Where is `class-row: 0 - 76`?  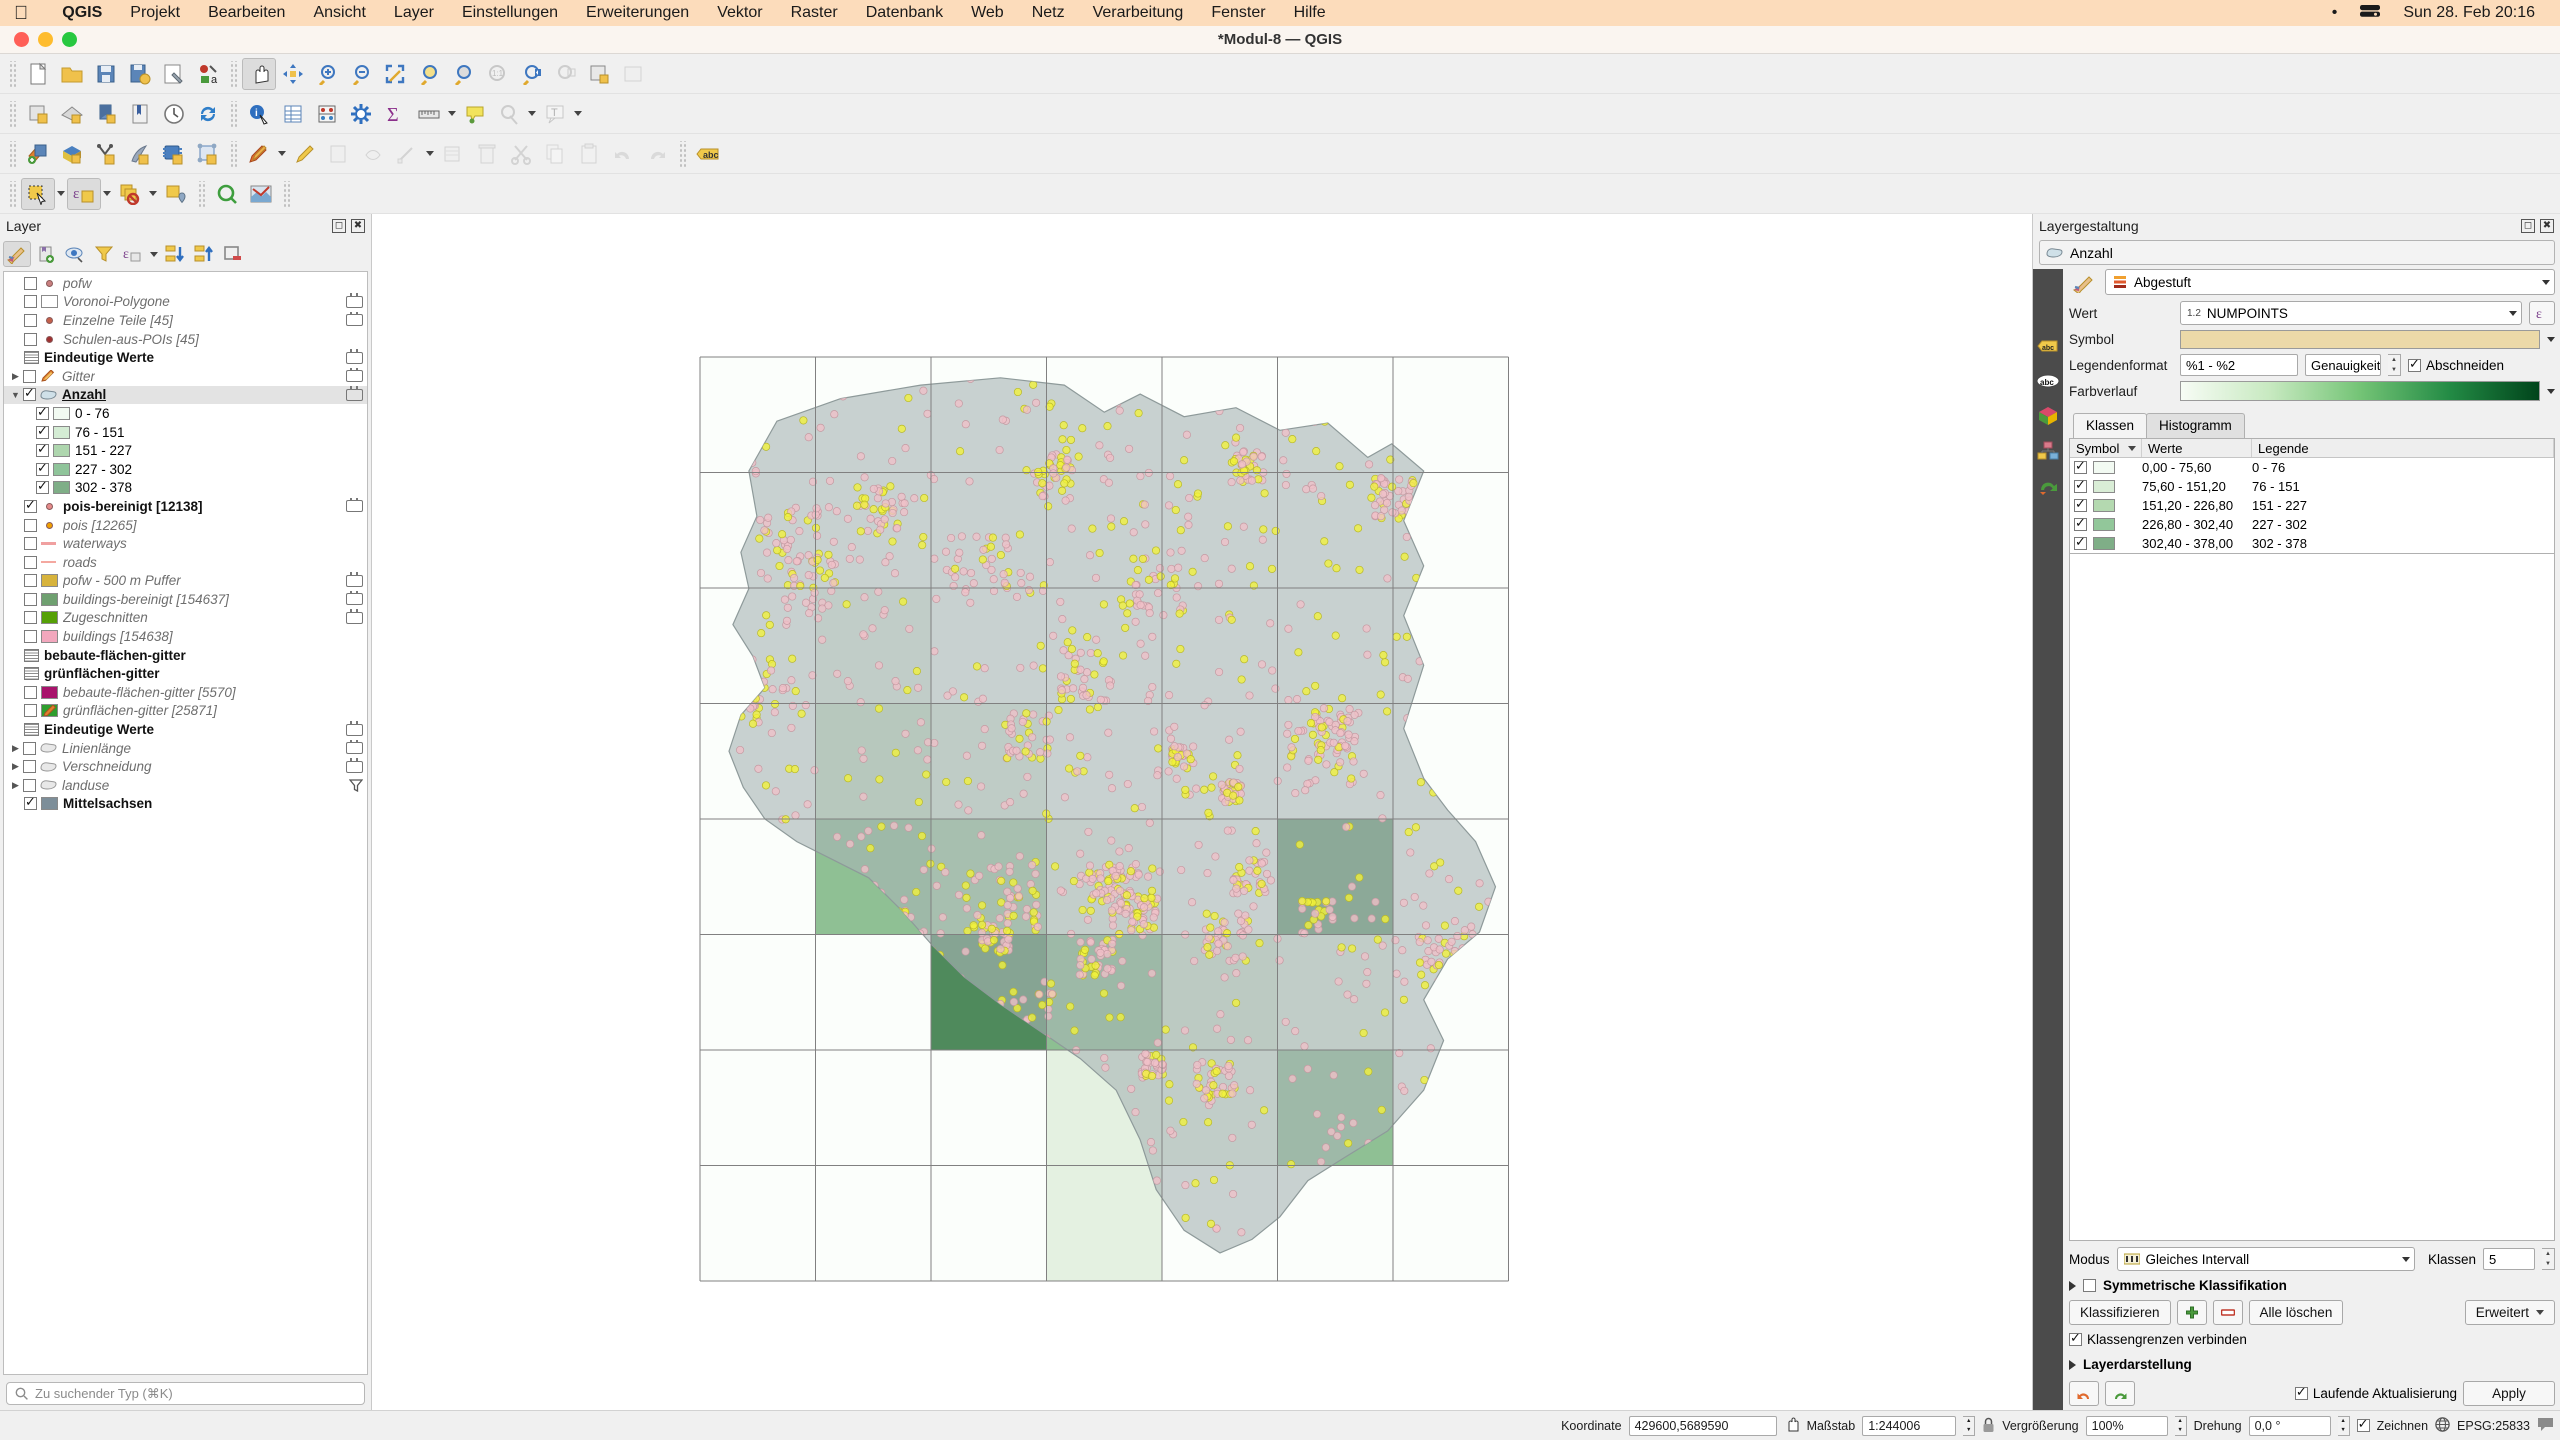 class-row: 0 - 76 is located at coordinates (185, 413).